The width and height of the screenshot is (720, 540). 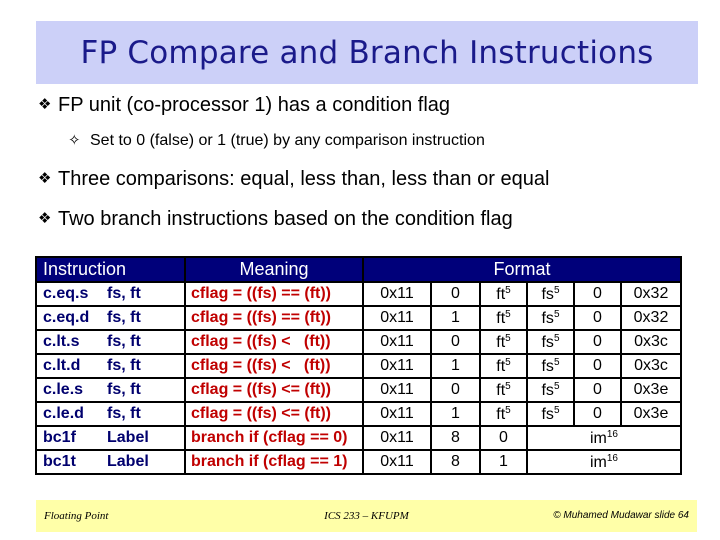 What do you see at coordinates (274, 269) in the screenshot?
I see `header-meaning: Meaning` at bounding box center [274, 269].